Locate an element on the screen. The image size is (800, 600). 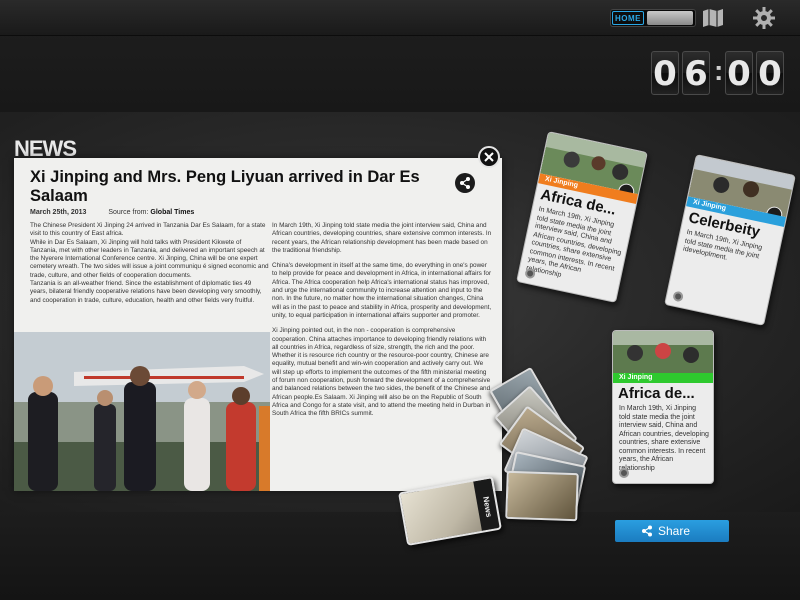
gear-icon is located at coordinates (764, 18).